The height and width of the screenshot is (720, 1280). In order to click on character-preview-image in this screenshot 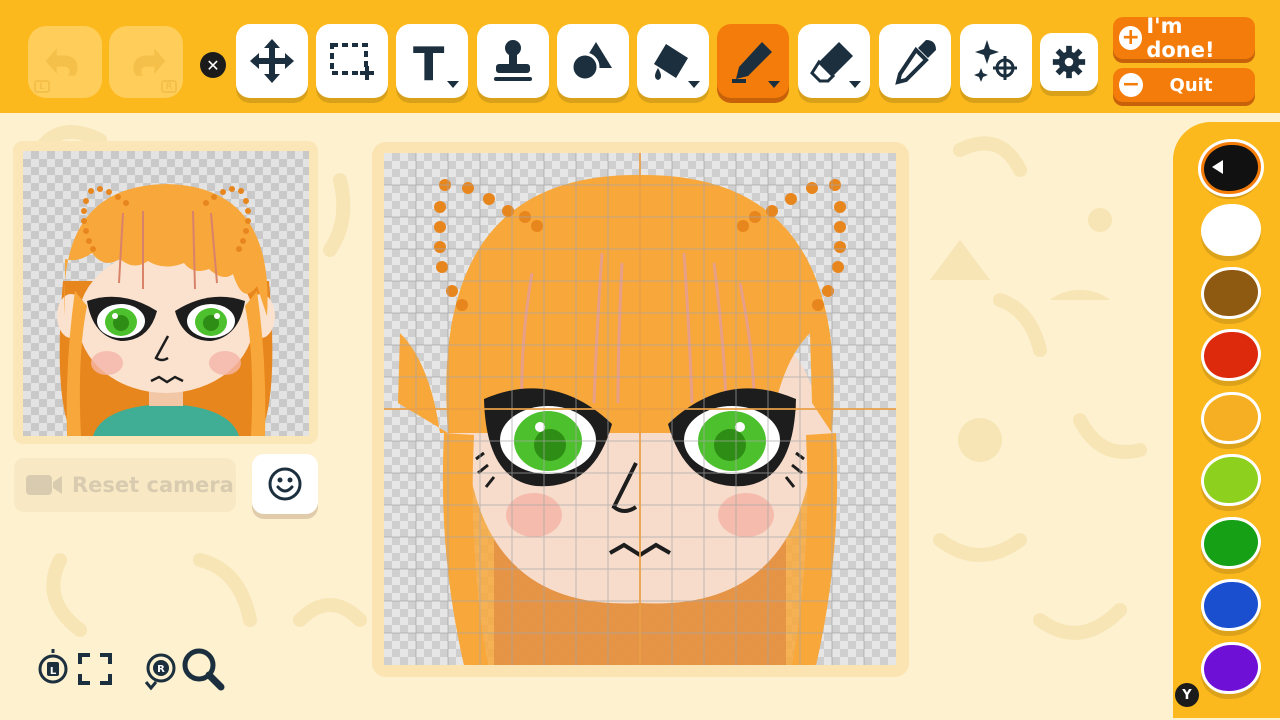, I will do `click(166, 310)`.